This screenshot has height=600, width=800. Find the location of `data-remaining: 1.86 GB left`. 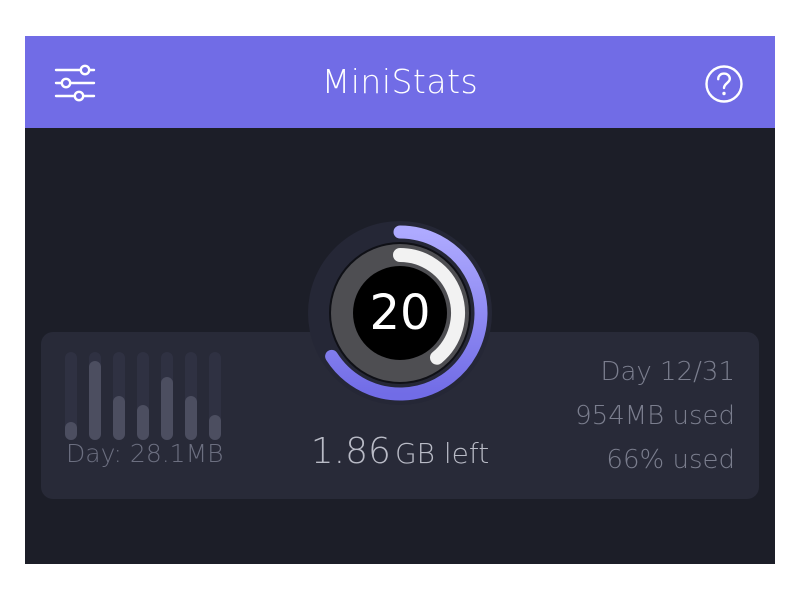

data-remaining: 1.86 GB left is located at coordinates (400, 451).